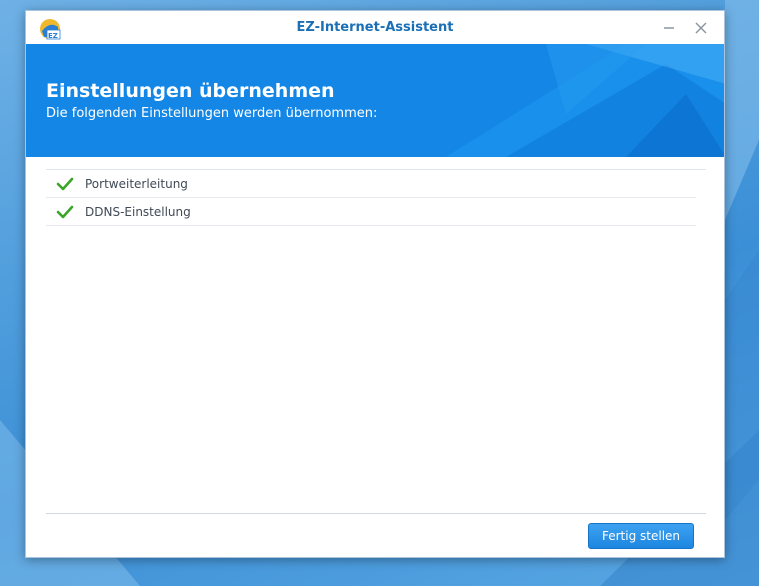 The height and width of the screenshot is (586, 759). Describe the element at coordinates (641, 536) in the screenshot. I see `finish-button: Fertig stellen` at that location.